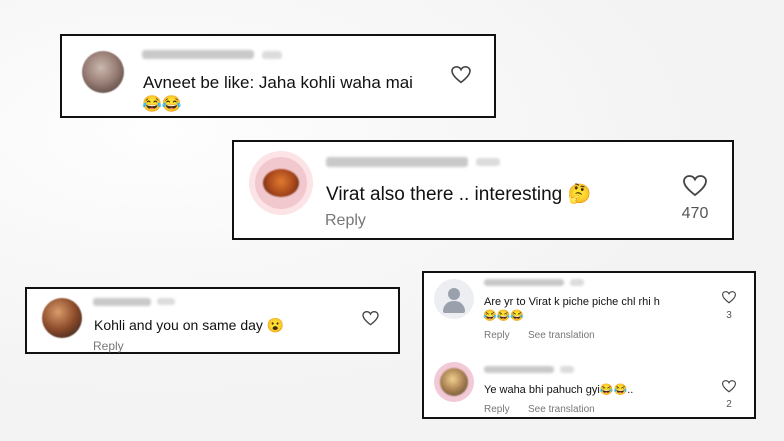  I want to click on comment-card-1: Avneet be like: Jaha kohli waha mai 😂😂, so click(278, 76).